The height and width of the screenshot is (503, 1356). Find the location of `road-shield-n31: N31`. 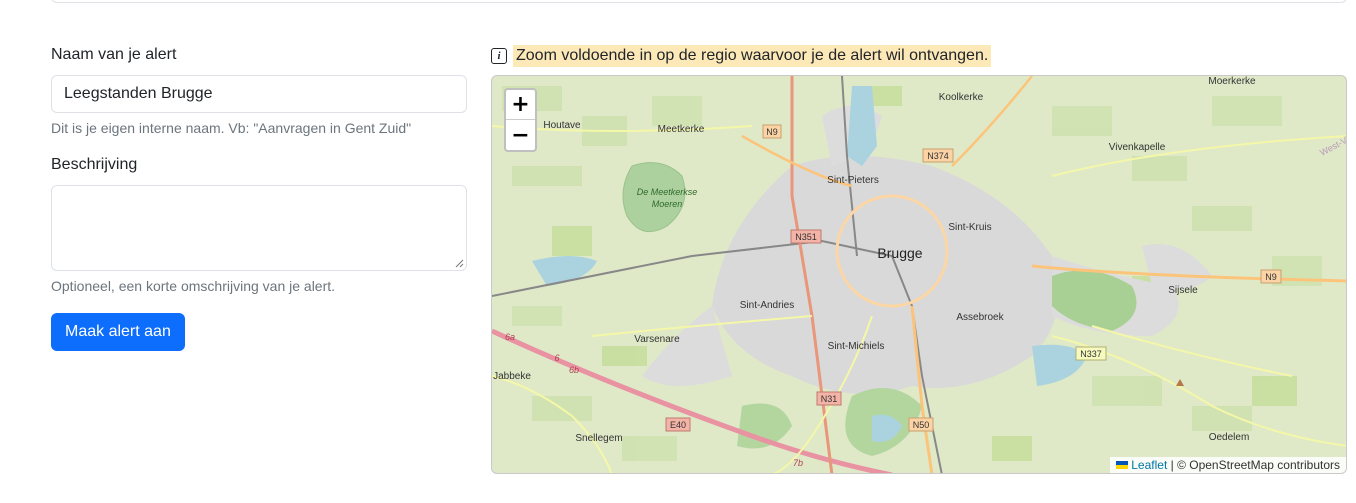

road-shield-n31: N31 is located at coordinates (829, 399).